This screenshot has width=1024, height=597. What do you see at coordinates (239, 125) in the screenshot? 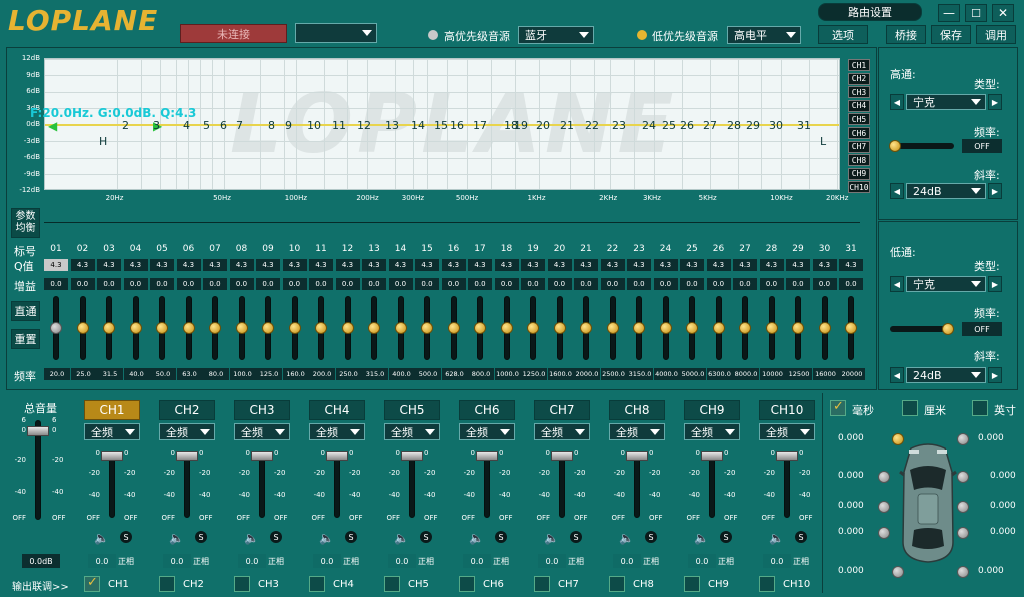
I see `eq-point-label: 7` at bounding box center [239, 125].